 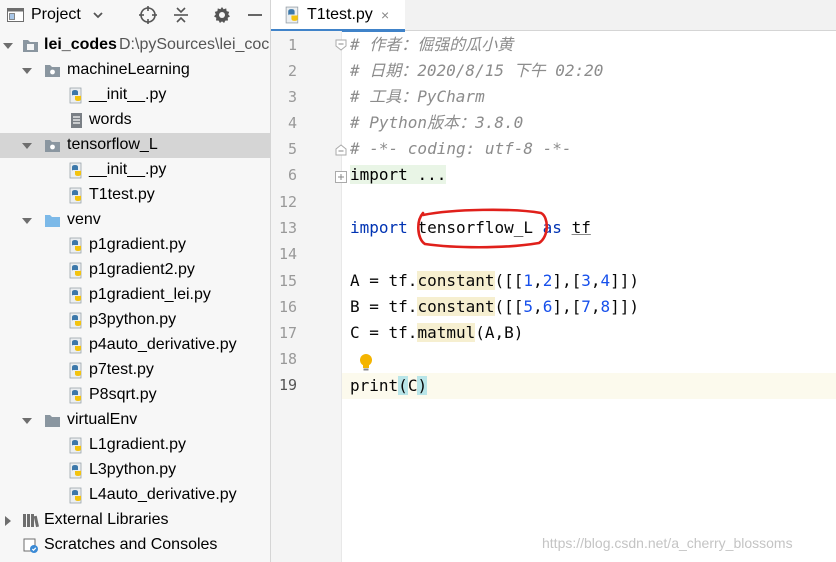 What do you see at coordinates (338, 16) in the screenshot?
I see `tab-t1test-py: T1test.py ×` at bounding box center [338, 16].